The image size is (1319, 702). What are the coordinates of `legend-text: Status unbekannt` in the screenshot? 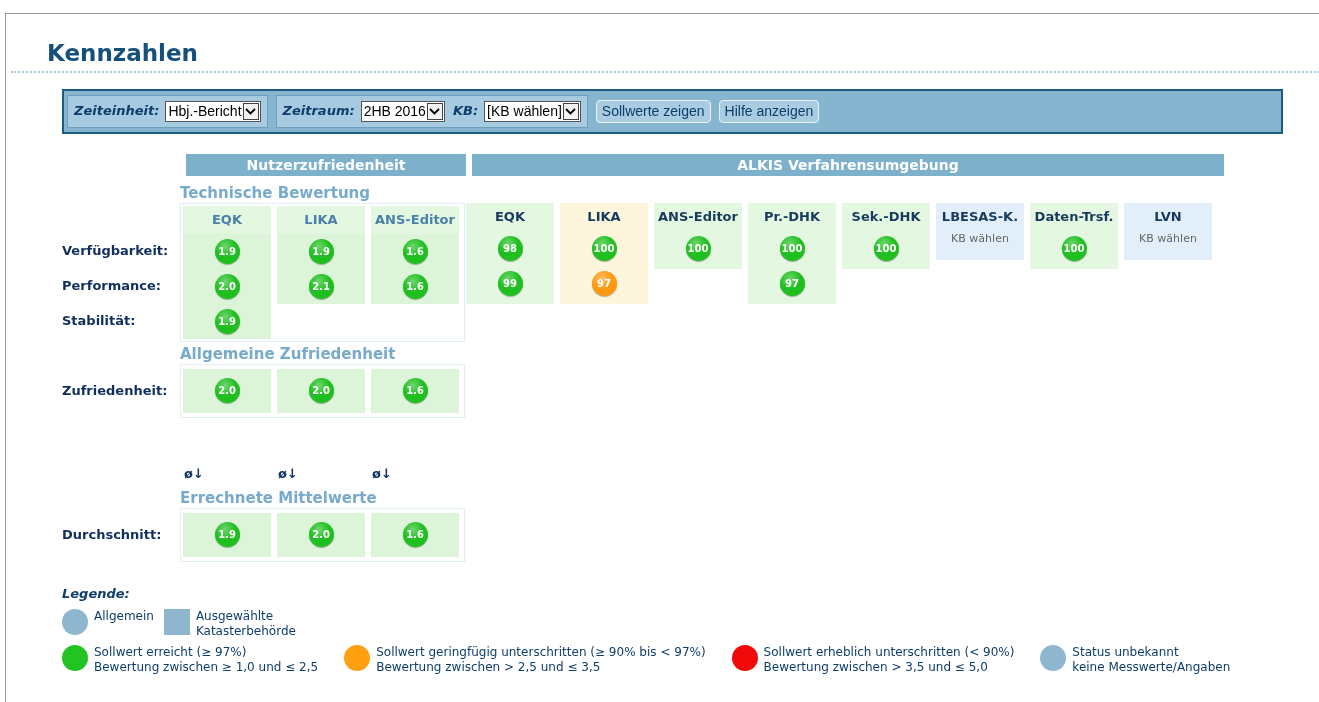 It's located at (1126, 652).